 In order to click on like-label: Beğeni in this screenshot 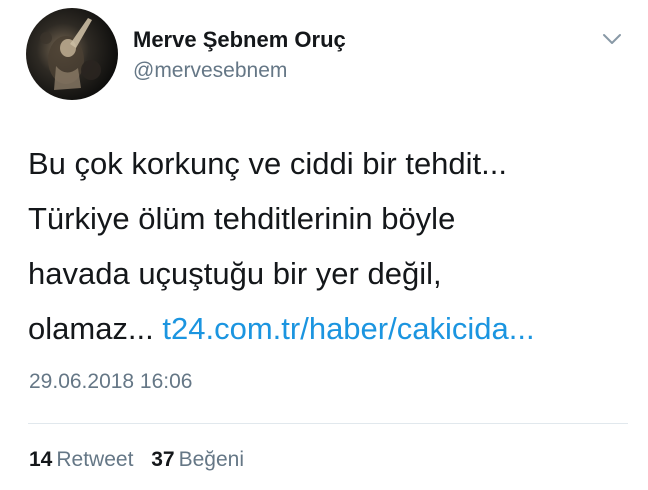, I will do `click(211, 459)`.